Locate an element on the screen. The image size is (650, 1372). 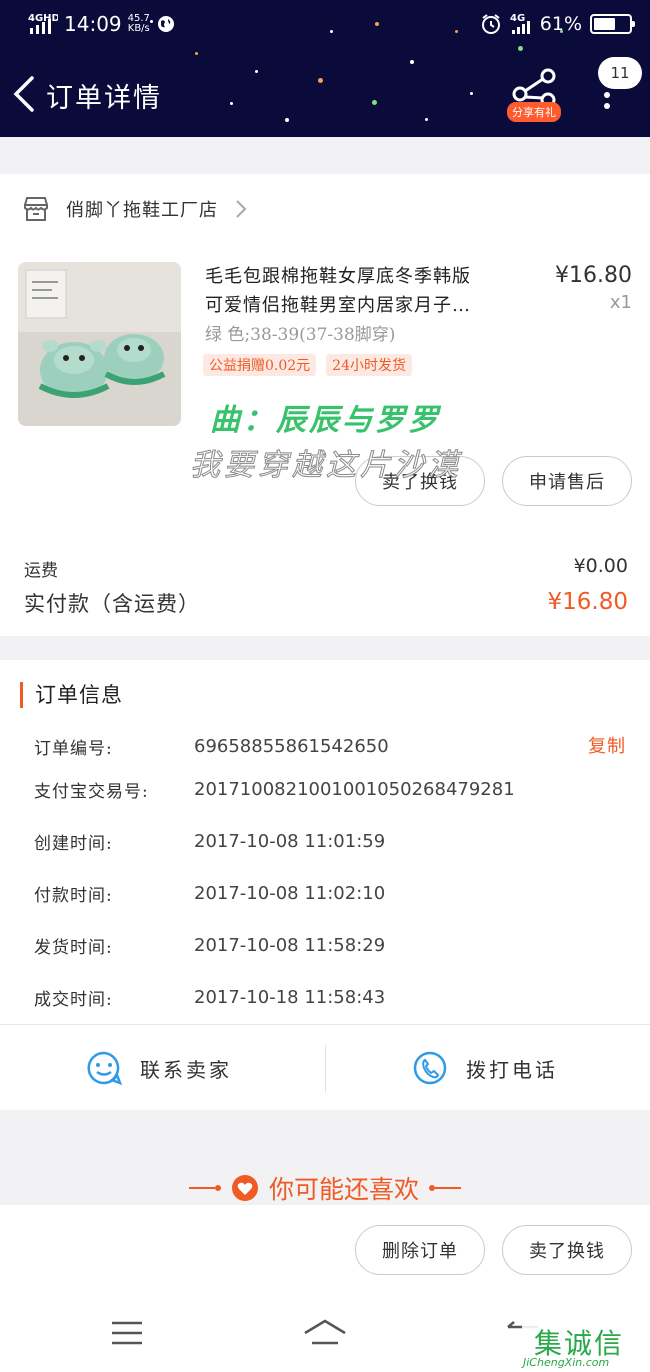
globe-icon is located at coordinates (165, 24).